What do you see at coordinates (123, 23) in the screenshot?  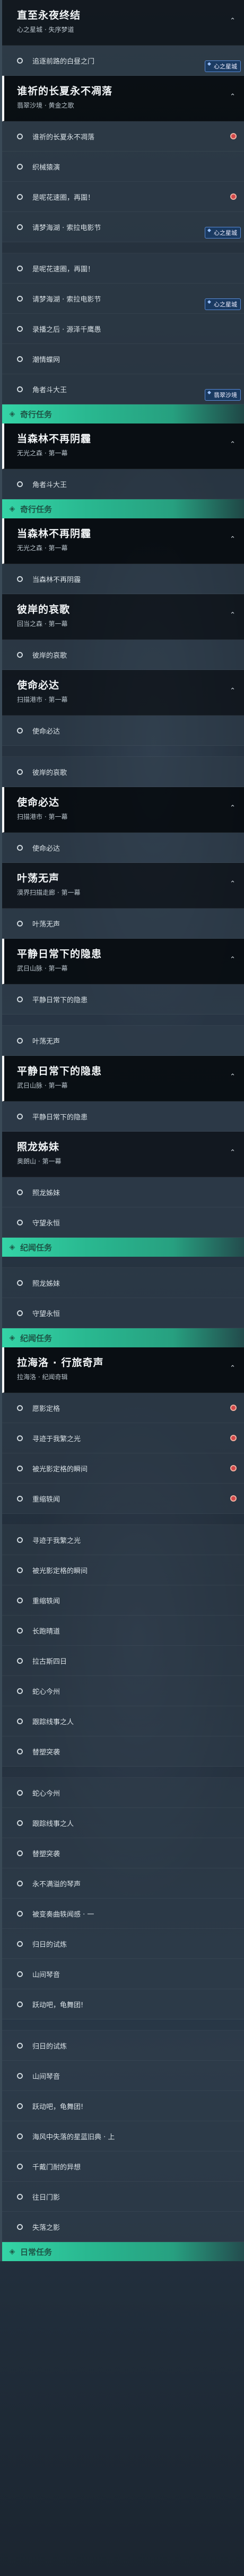 I see `quest-header: 直至永夜终结 心之星城 · 失序梦道 ⌃` at bounding box center [123, 23].